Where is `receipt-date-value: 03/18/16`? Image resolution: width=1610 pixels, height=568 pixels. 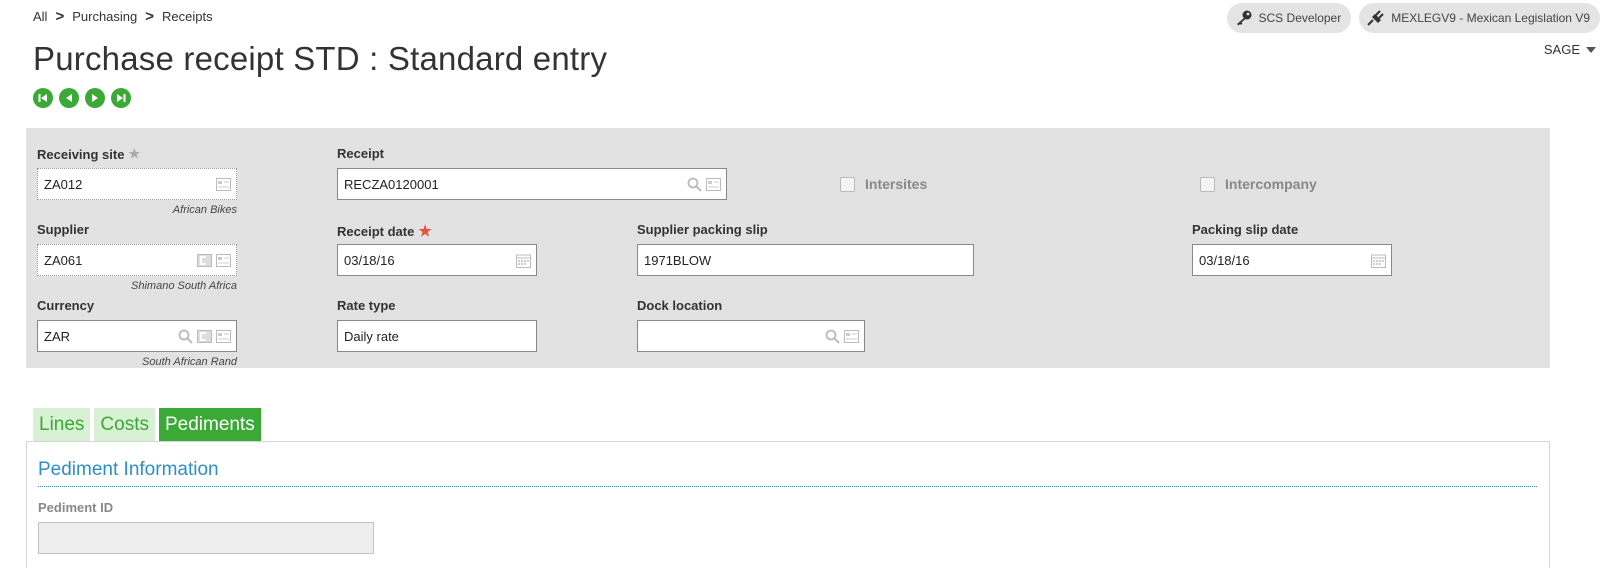
receipt-date-value: 03/18/16 is located at coordinates (369, 260).